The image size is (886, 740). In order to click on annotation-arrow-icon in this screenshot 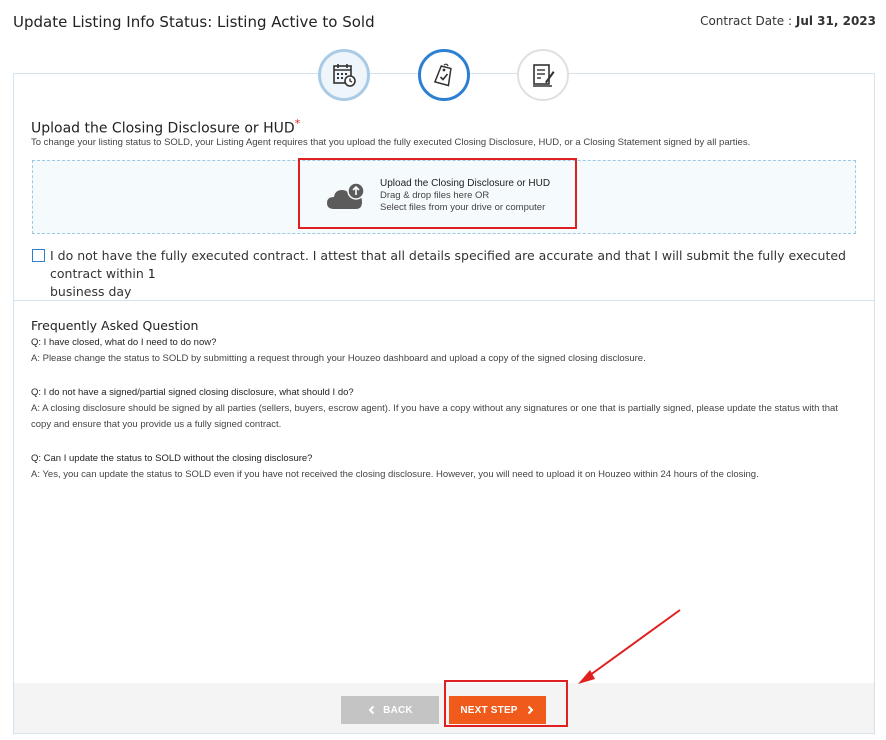, I will do `click(629, 646)`.